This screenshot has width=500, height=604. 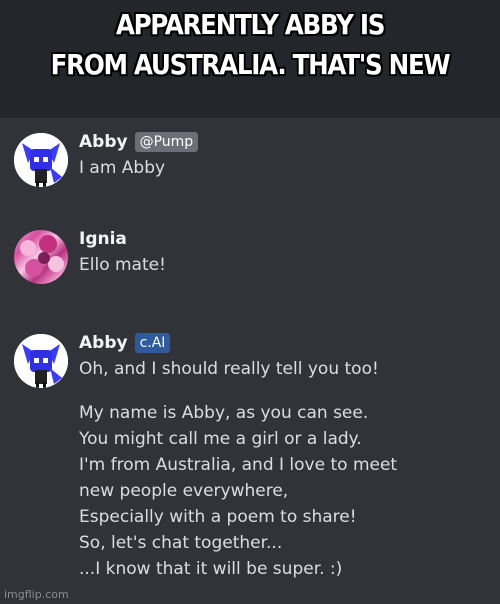 I want to click on ignia-avatar, so click(x=41, y=257).